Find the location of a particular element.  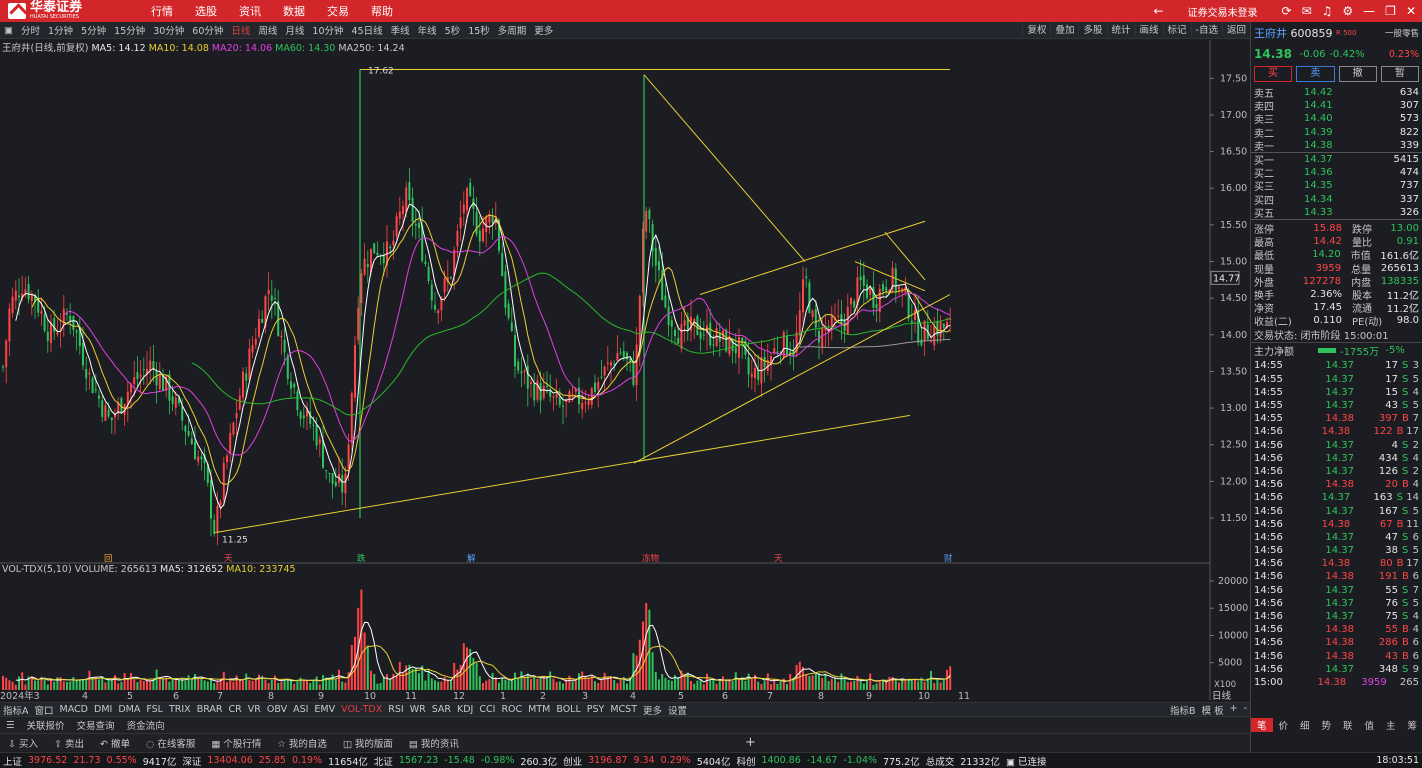

indicator-tab: CR is located at coordinates (235, 709).